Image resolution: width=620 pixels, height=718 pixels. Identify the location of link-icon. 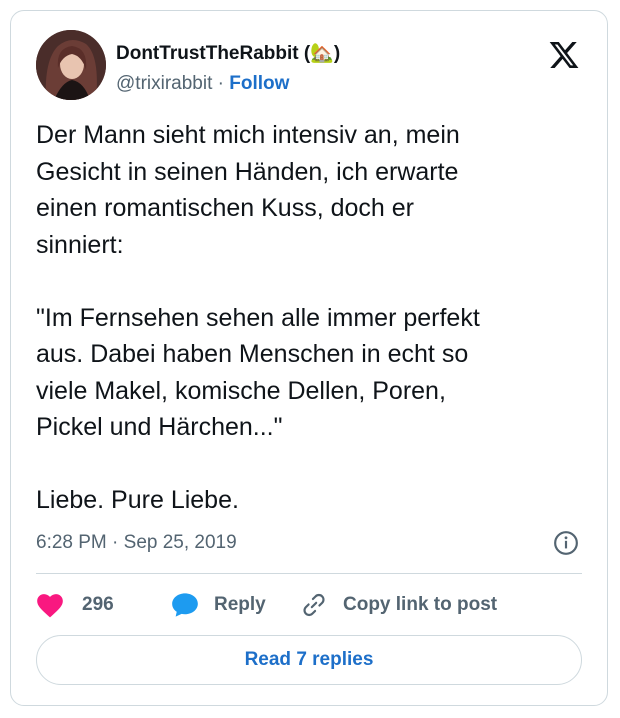
(314, 605).